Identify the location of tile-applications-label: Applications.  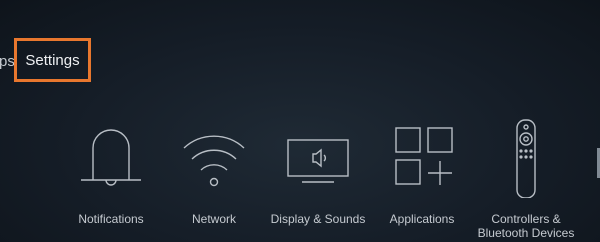
(422, 219).